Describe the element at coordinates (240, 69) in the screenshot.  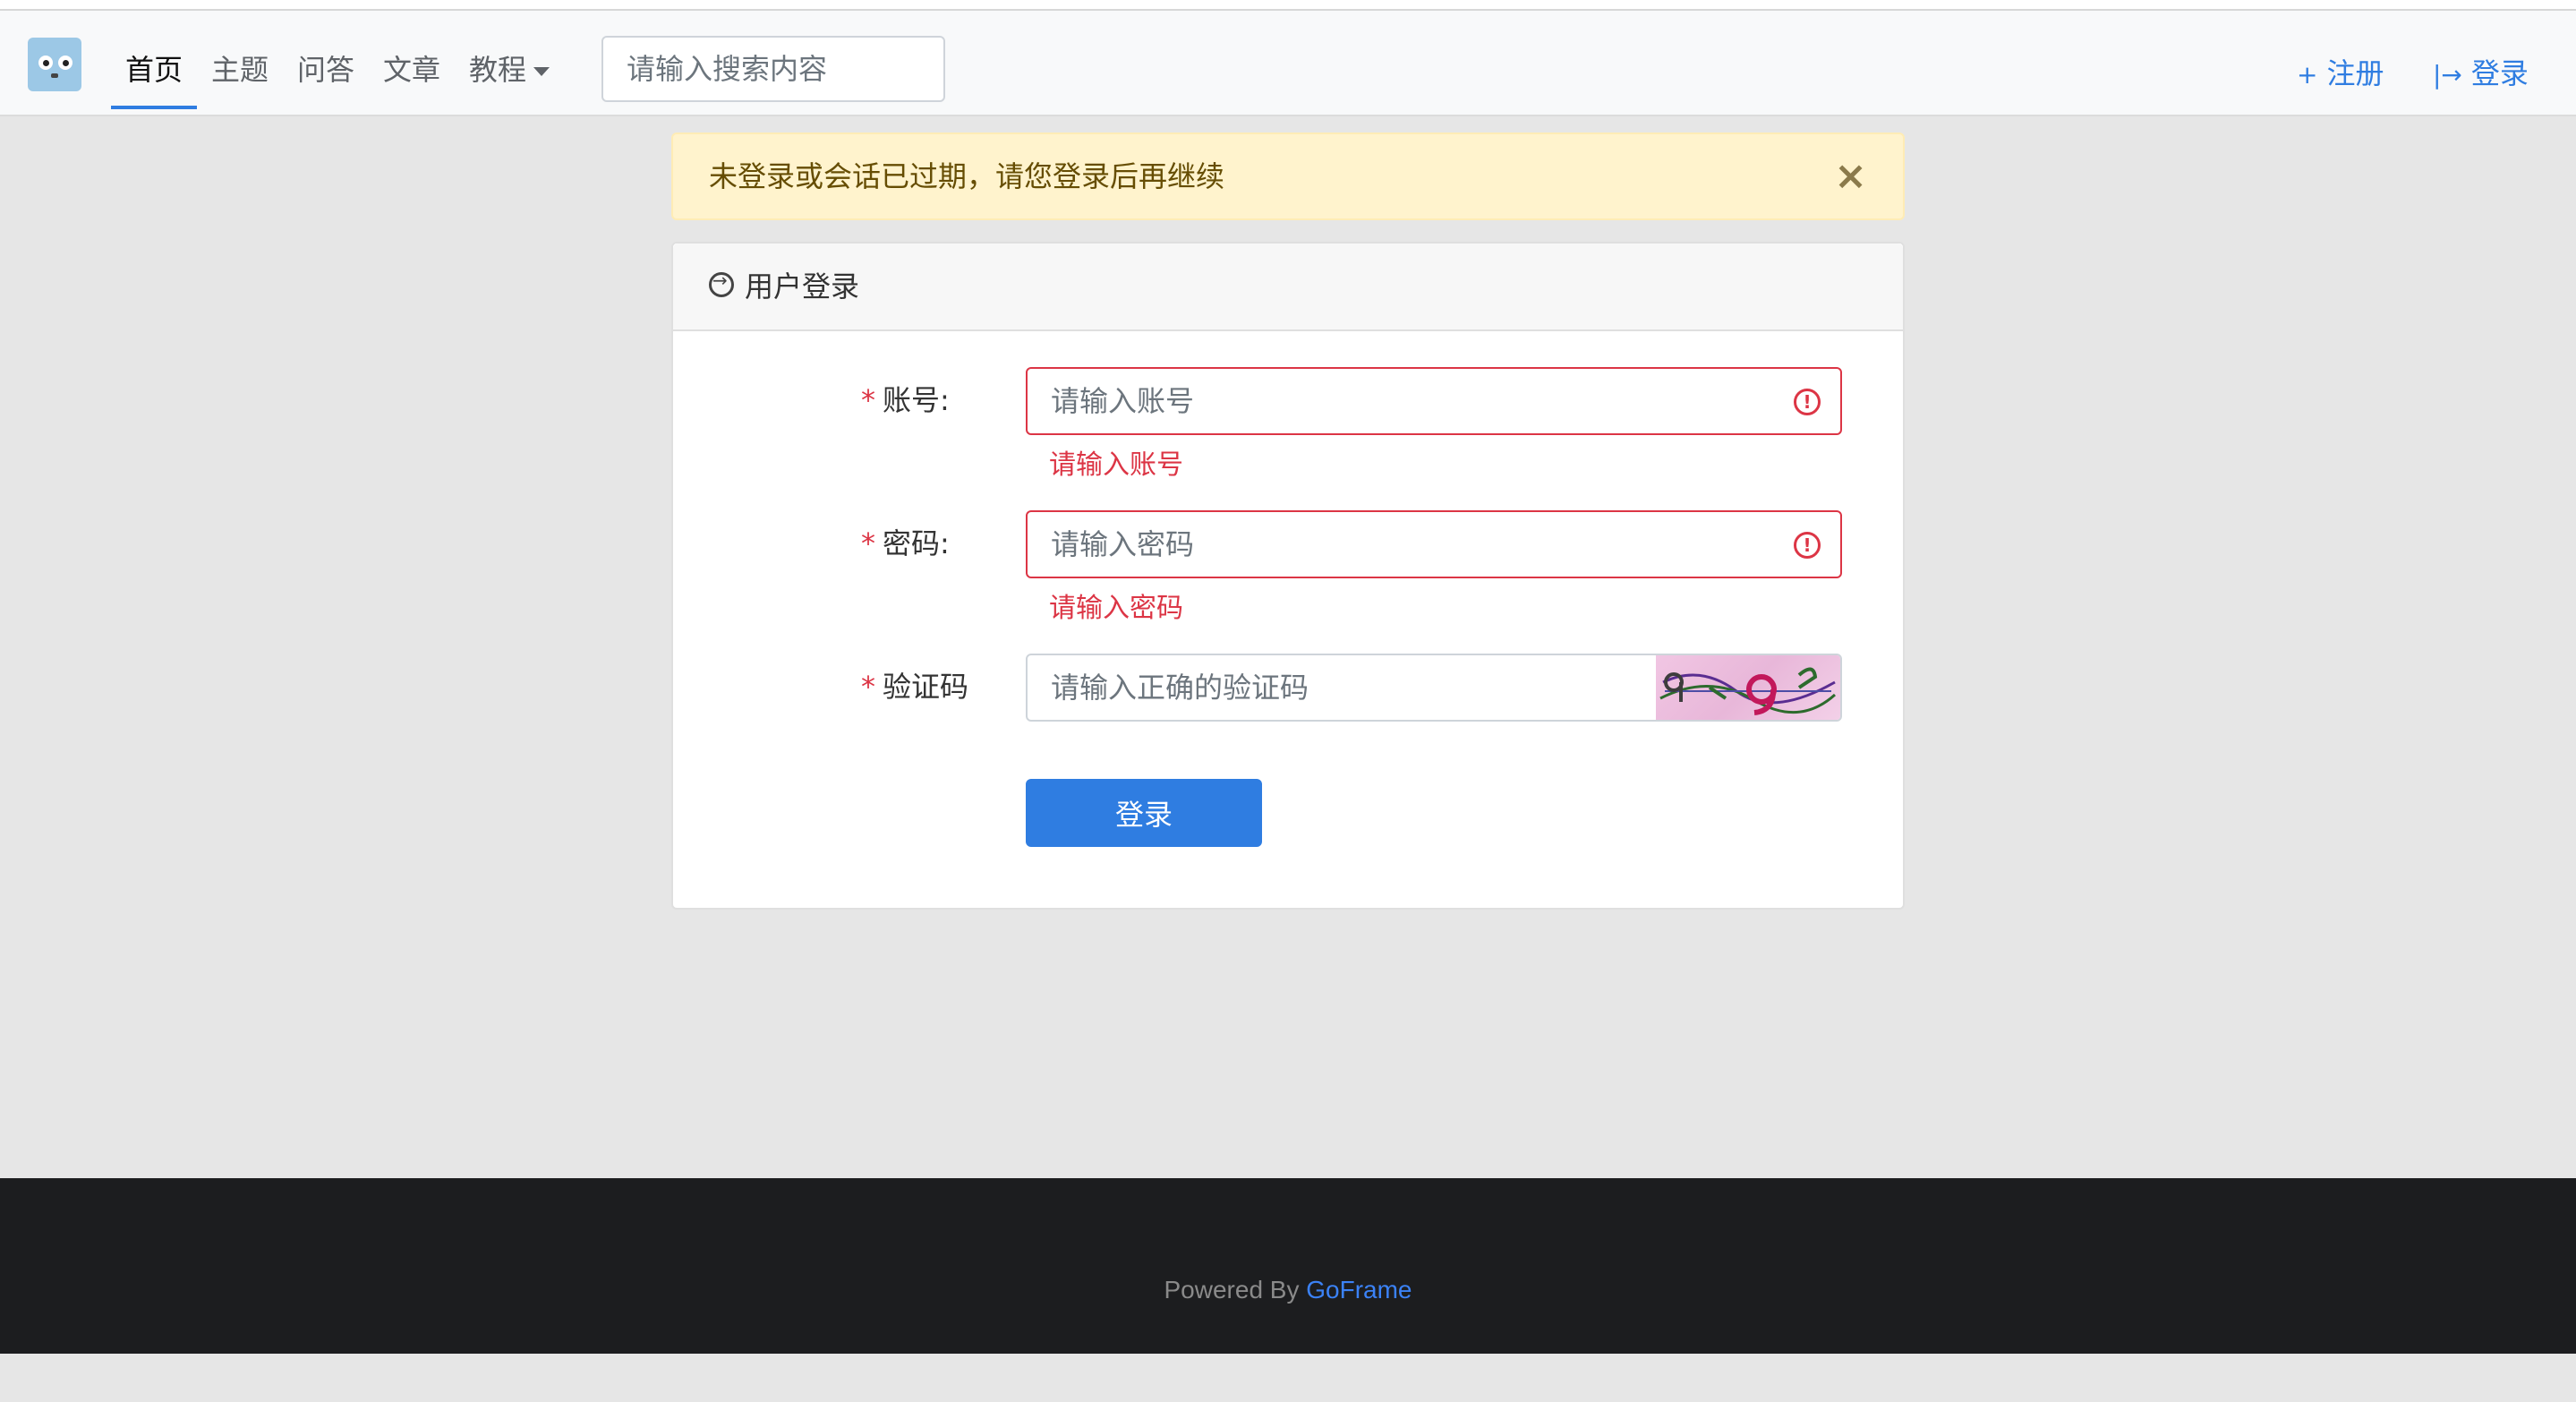
I see `nav-item-topics: 主题` at that location.